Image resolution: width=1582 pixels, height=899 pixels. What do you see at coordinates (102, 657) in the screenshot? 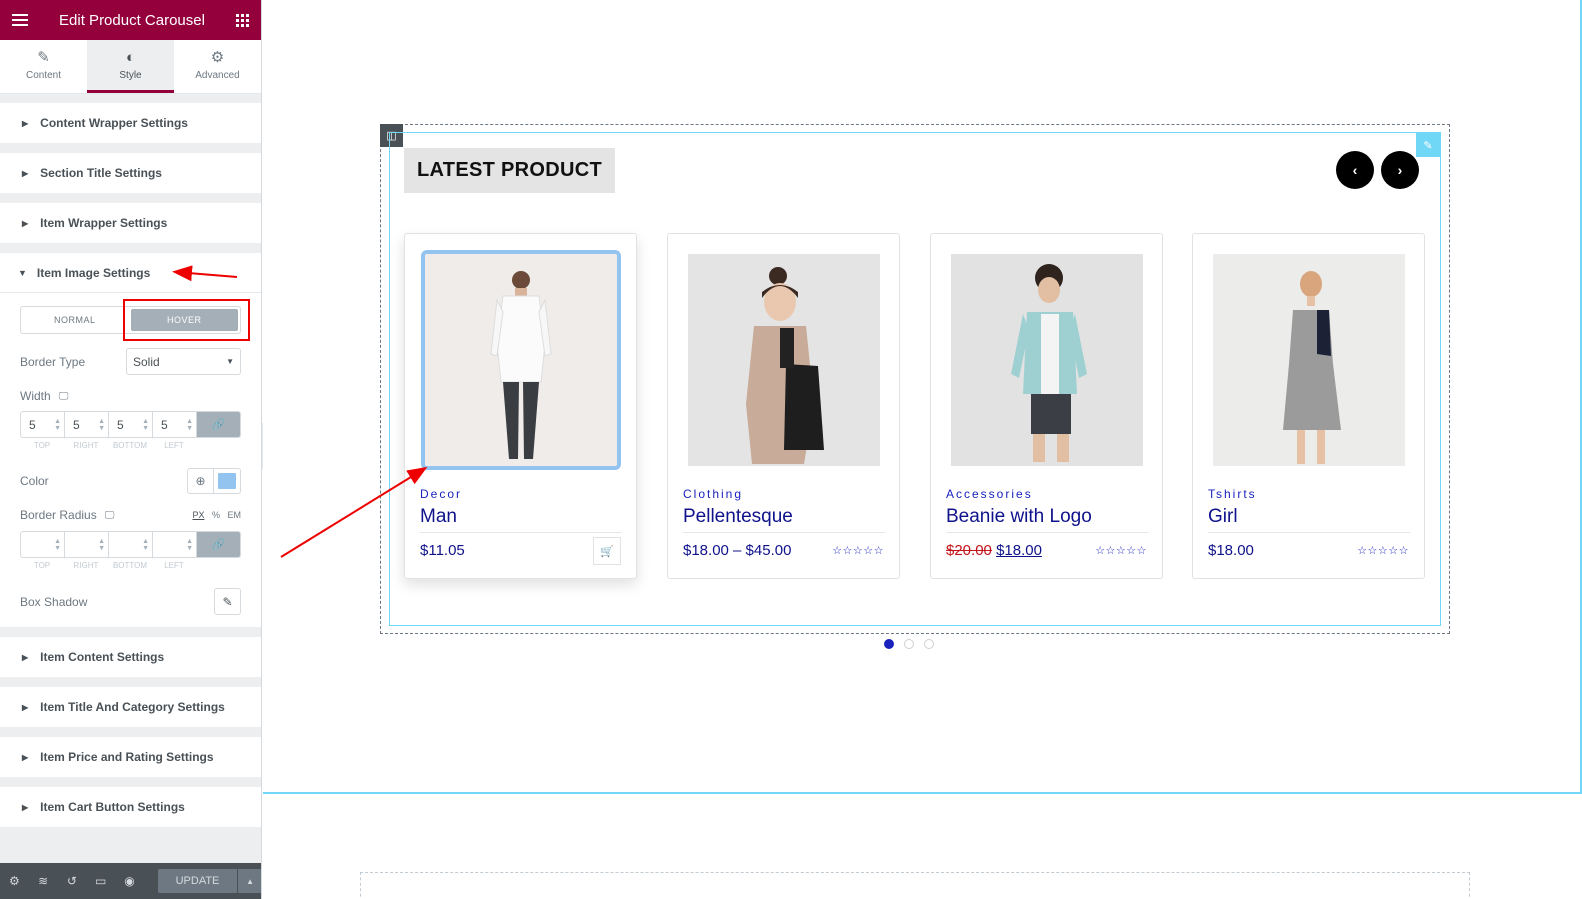
I see `section-label: Item Content Settings` at bounding box center [102, 657].